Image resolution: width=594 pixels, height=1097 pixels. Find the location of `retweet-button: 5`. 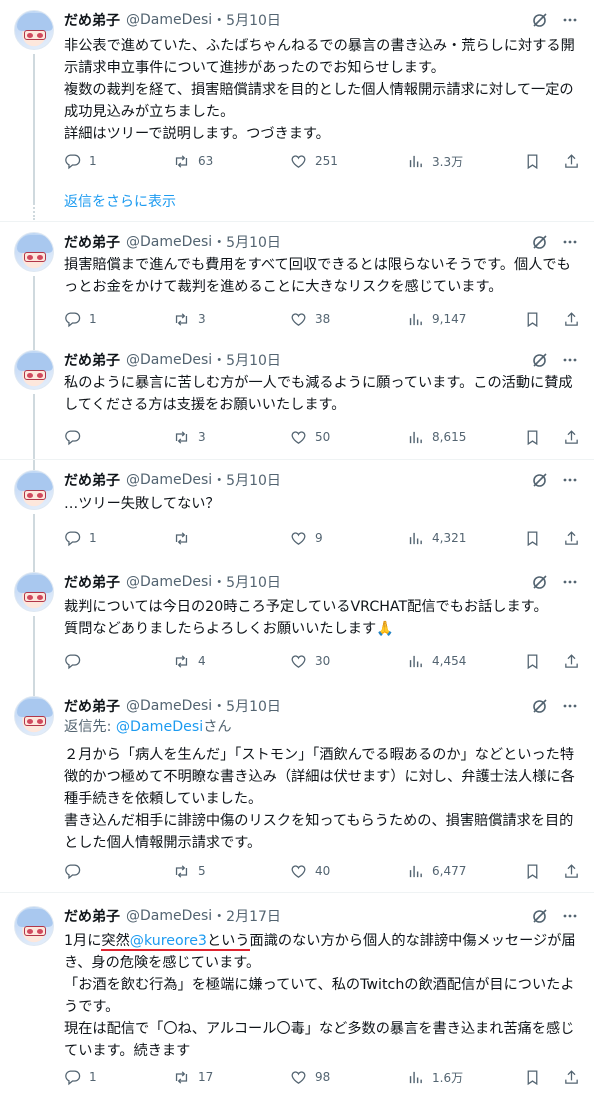

retweet-button: 5 is located at coordinates (231, 871).